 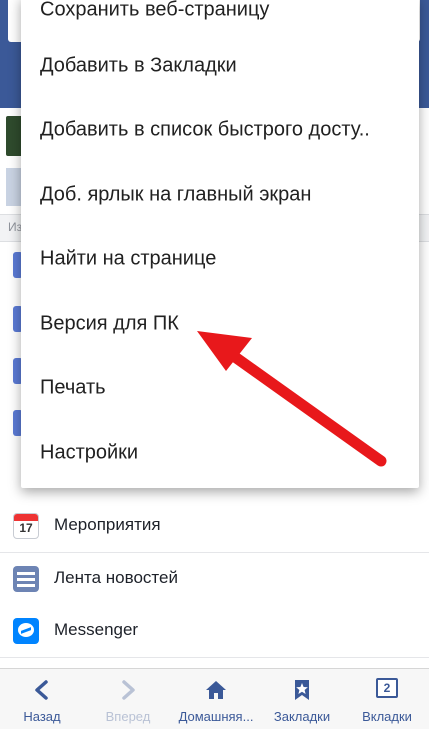 I want to click on back-button: Назад, so click(x=42, y=699).